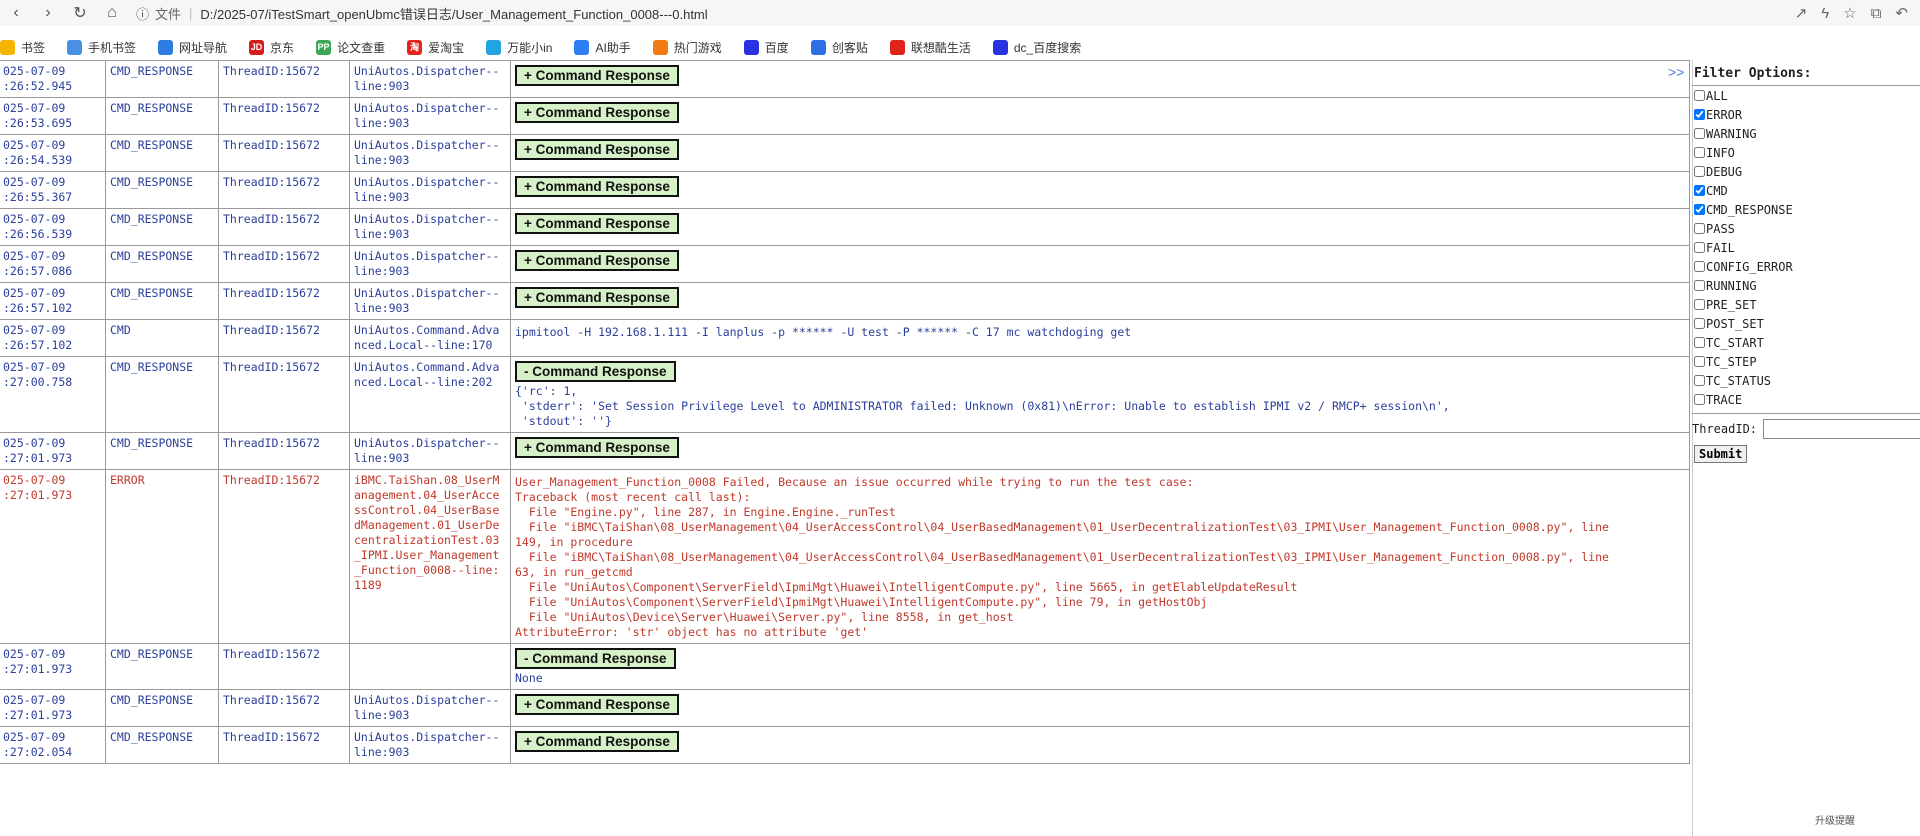 This screenshot has height=836, width=1920. Describe the element at coordinates (602, 47) in the screenshot. I see `bookmark-item: AI助手` at that location.